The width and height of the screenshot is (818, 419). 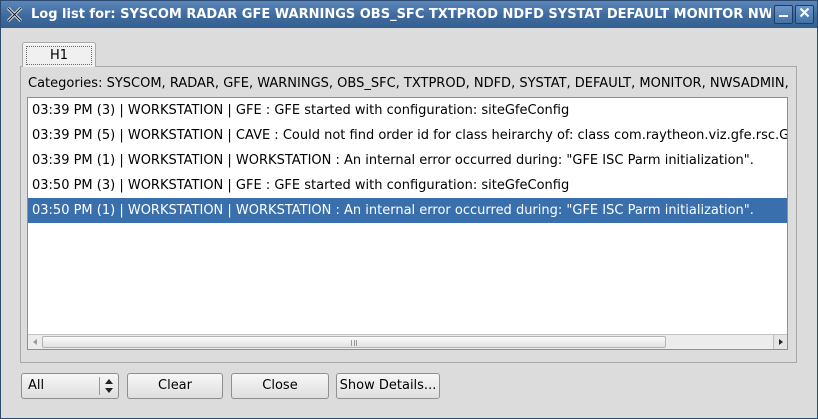 I want to click on filter-select: All, so click(x=70, y=386).